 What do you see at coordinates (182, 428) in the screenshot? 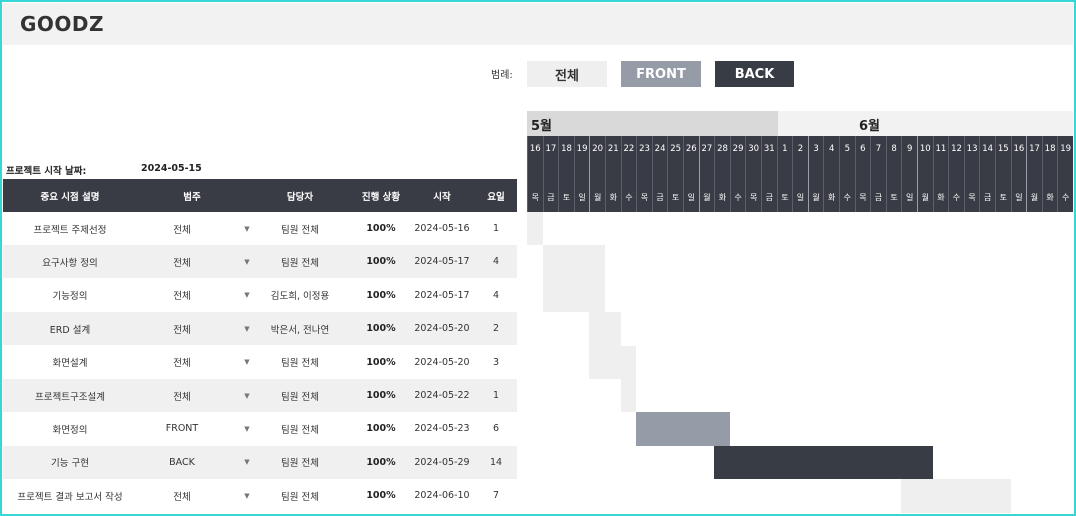
I see `row-category: FRONT` at bounding box center [182, 428].